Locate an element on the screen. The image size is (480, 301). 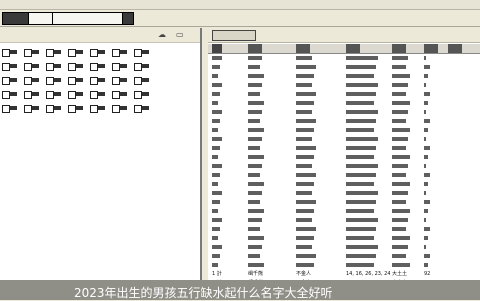
cloud-icon: ☁ is located at coordinates (162, 34).